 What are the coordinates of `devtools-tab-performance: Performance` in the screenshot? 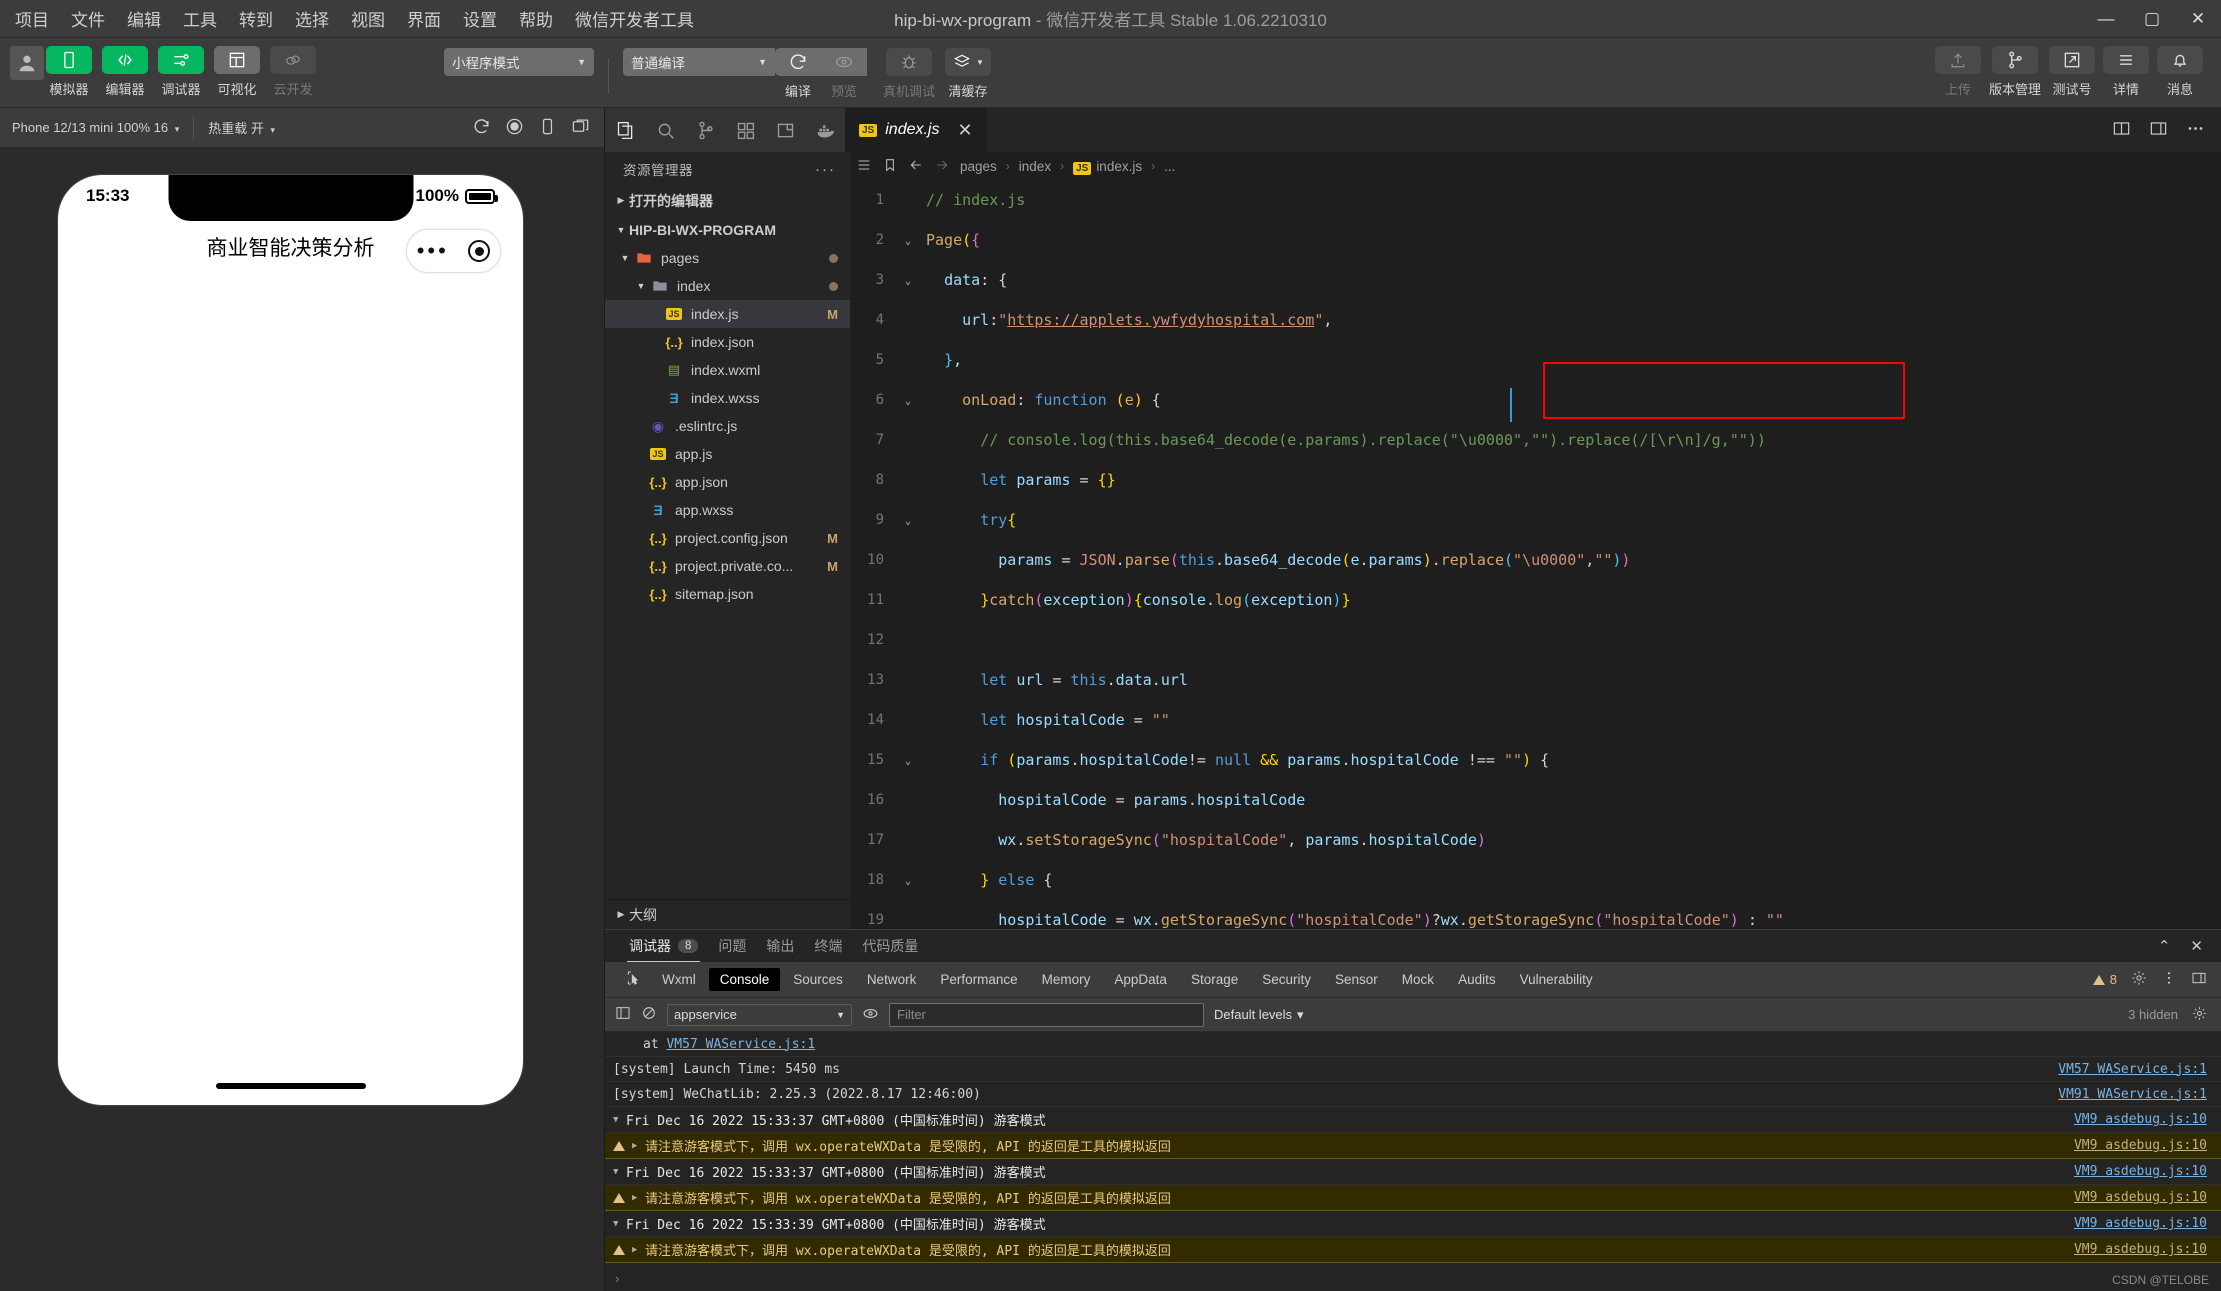 It's located at (978, 979).